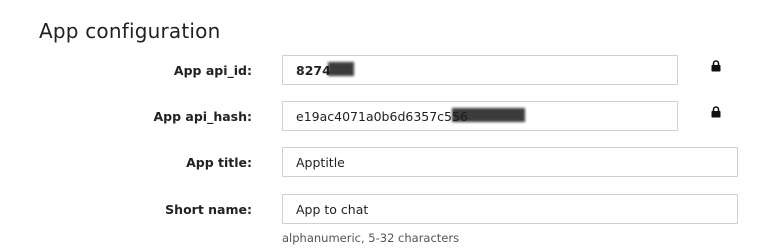 This screenshot has height=250, width=769. I want to click on short-name-hint: alphanumeric, 5-32 characters, so click(371, 238).